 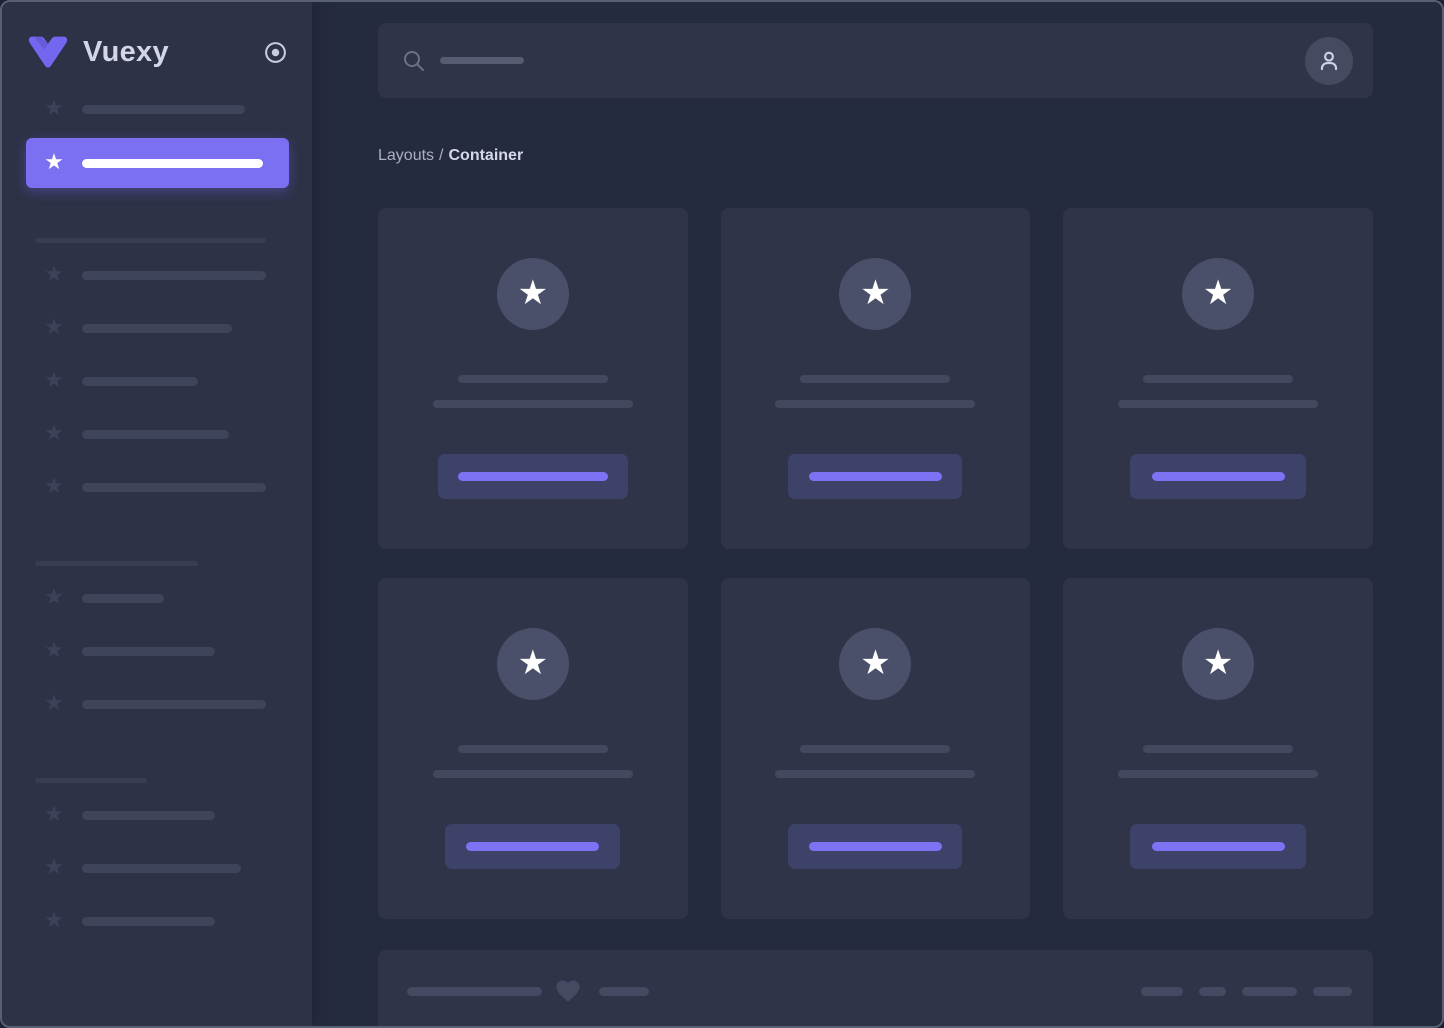 What do you see at coordinates (1246, 991) in the screenshot?
I see `footer-links-group` at bounding box center [1246, 991].